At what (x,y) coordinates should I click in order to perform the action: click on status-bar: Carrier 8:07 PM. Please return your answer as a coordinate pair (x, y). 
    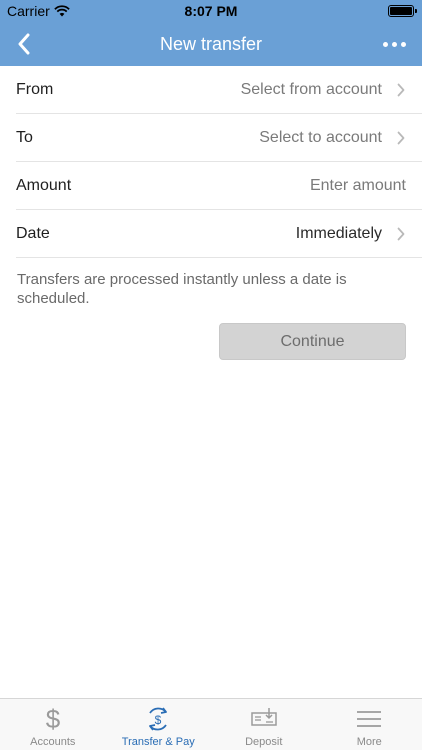
    Looking at the image, I should click on (211, 11).